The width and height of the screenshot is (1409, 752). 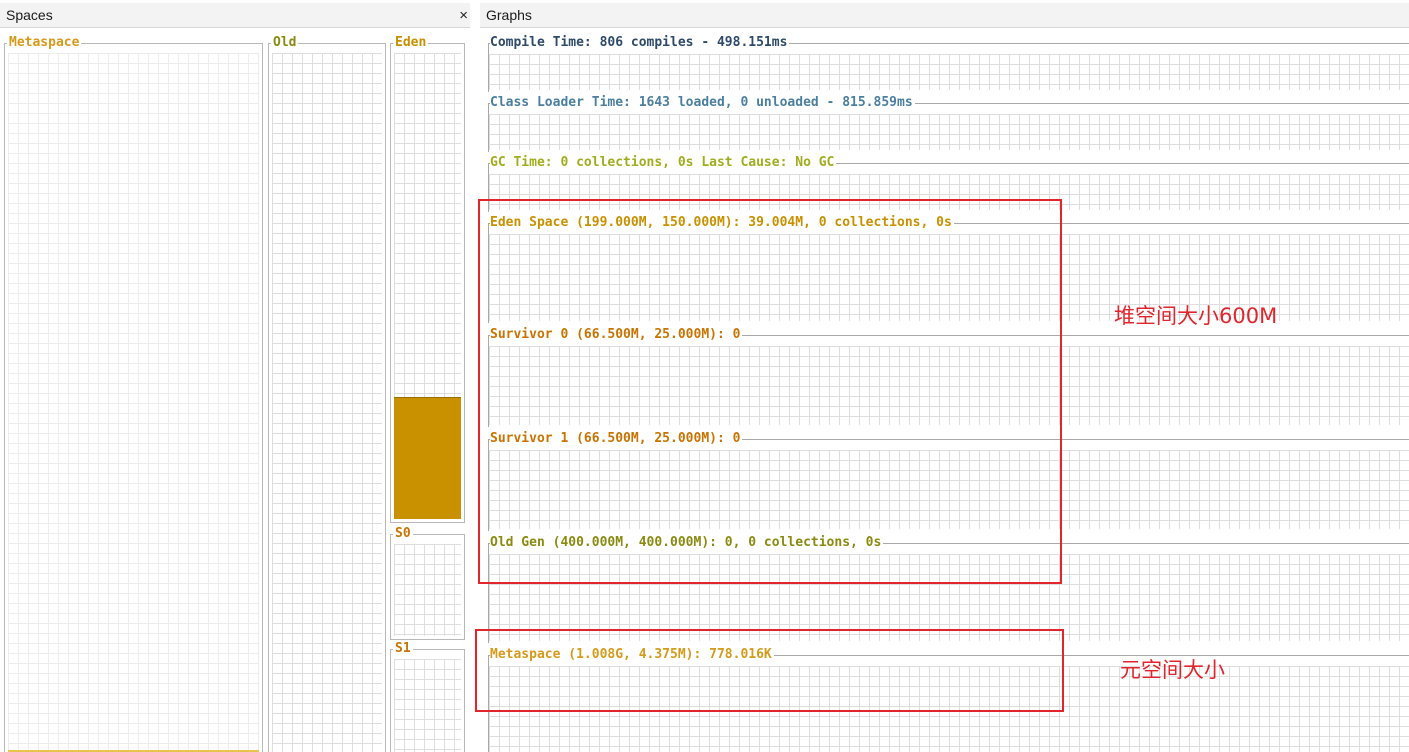 What do you see at coordinates (44, 43) in the screenshot?
I see `metaspace-space-label: Metaspace` at bounding box center [44, 43].